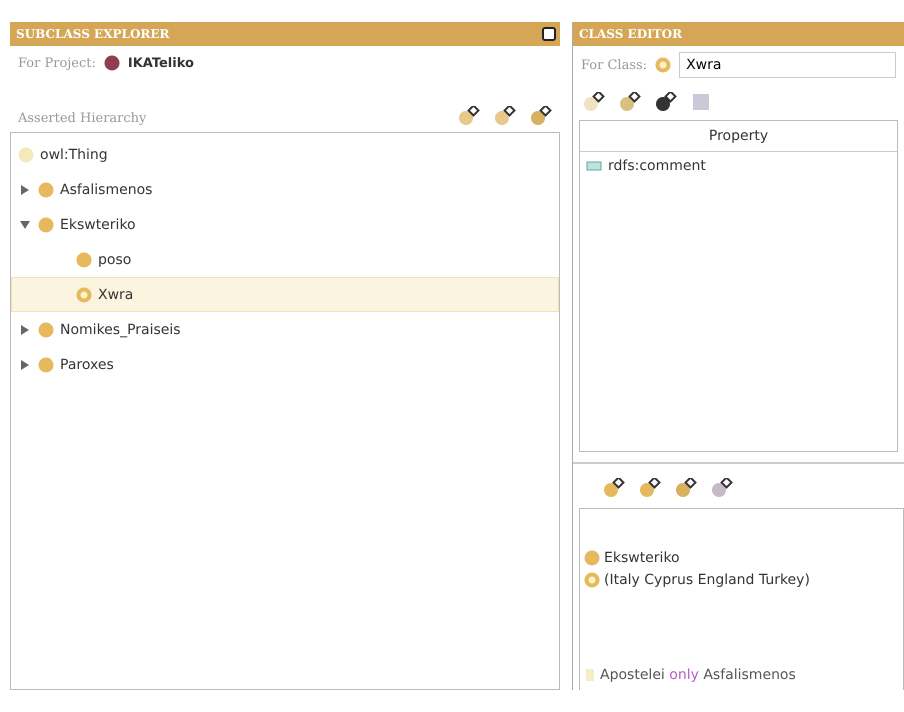 The image size is (904, 712). I want to click on condition-text: Apostelei only Asfalismenos, so click(698, 675).